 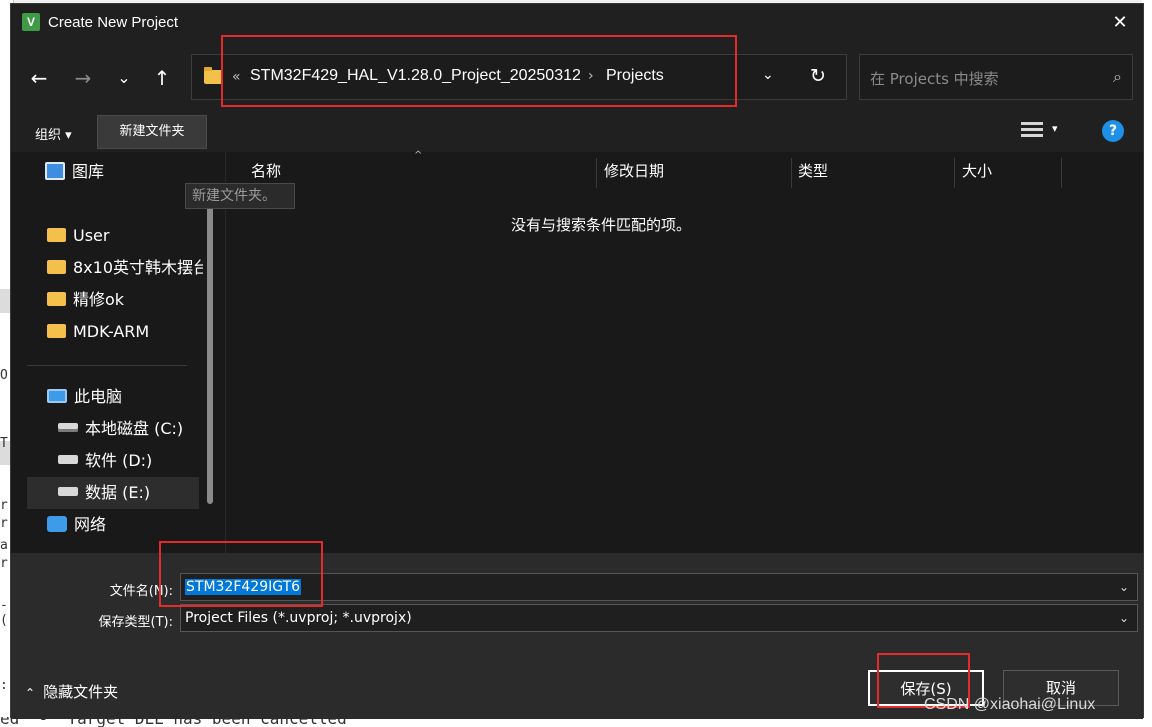 I want to click on sort-caret-icon: ^, so click(x=418, y=155).